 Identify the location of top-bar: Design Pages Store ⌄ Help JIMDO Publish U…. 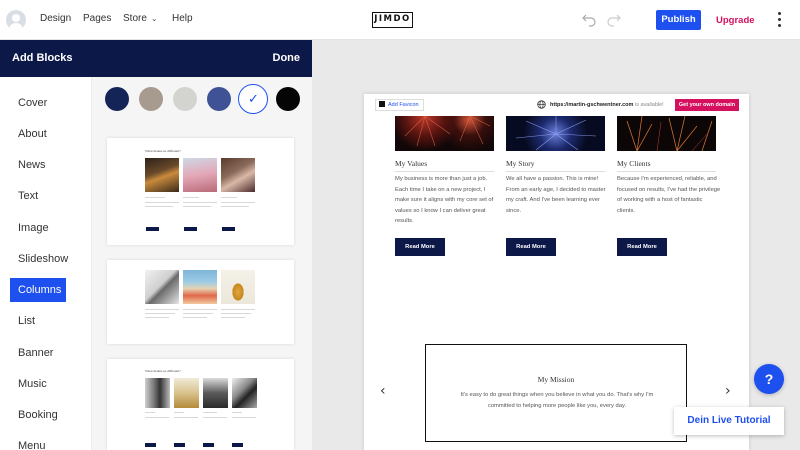
(400, 20).